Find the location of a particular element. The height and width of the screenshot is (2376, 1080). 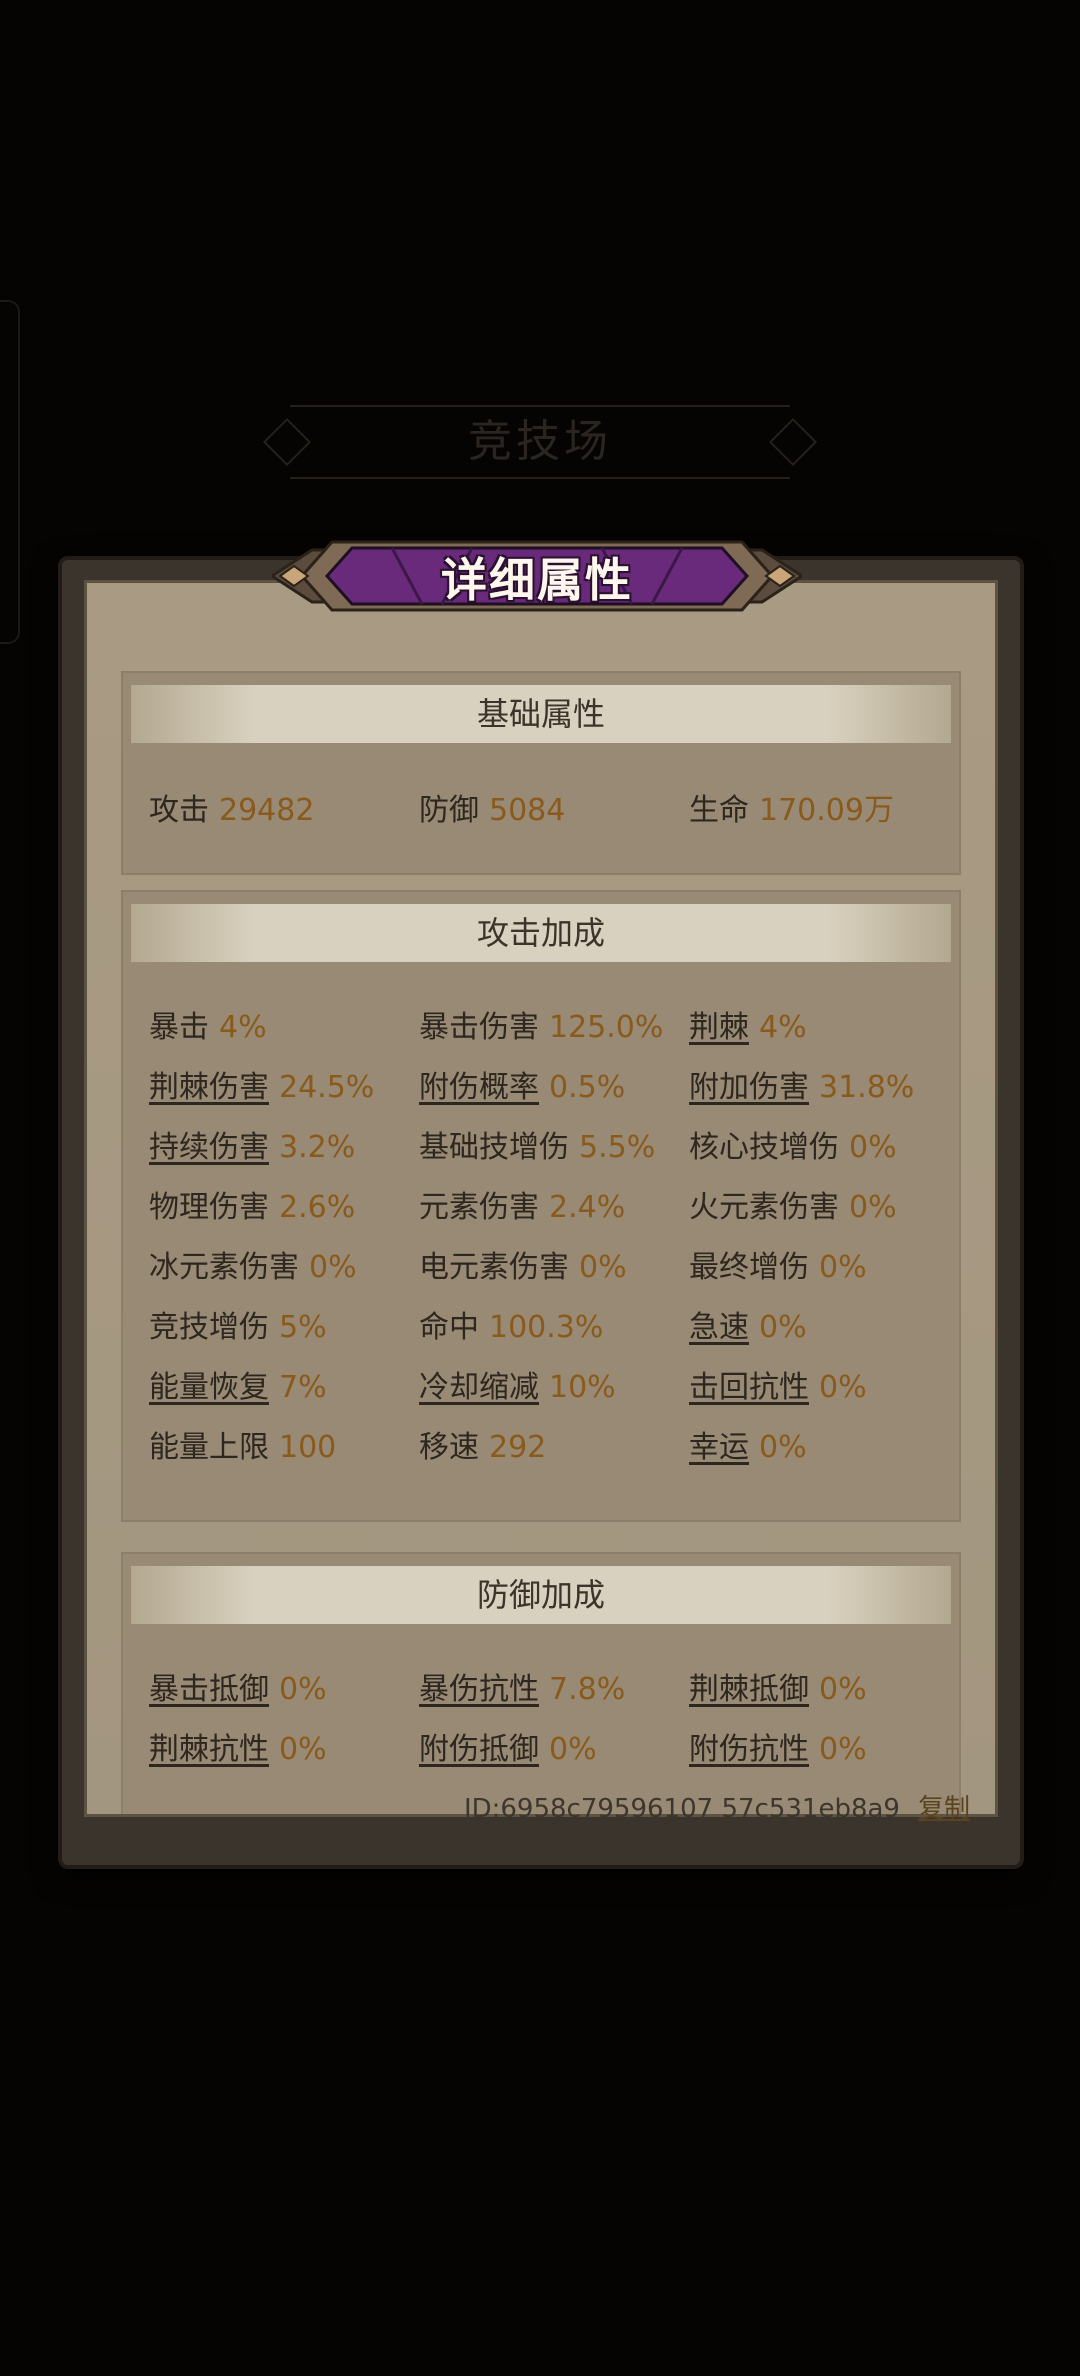

stat-item: 附伤概率 0.5% is located at coordinates (554, 1088).